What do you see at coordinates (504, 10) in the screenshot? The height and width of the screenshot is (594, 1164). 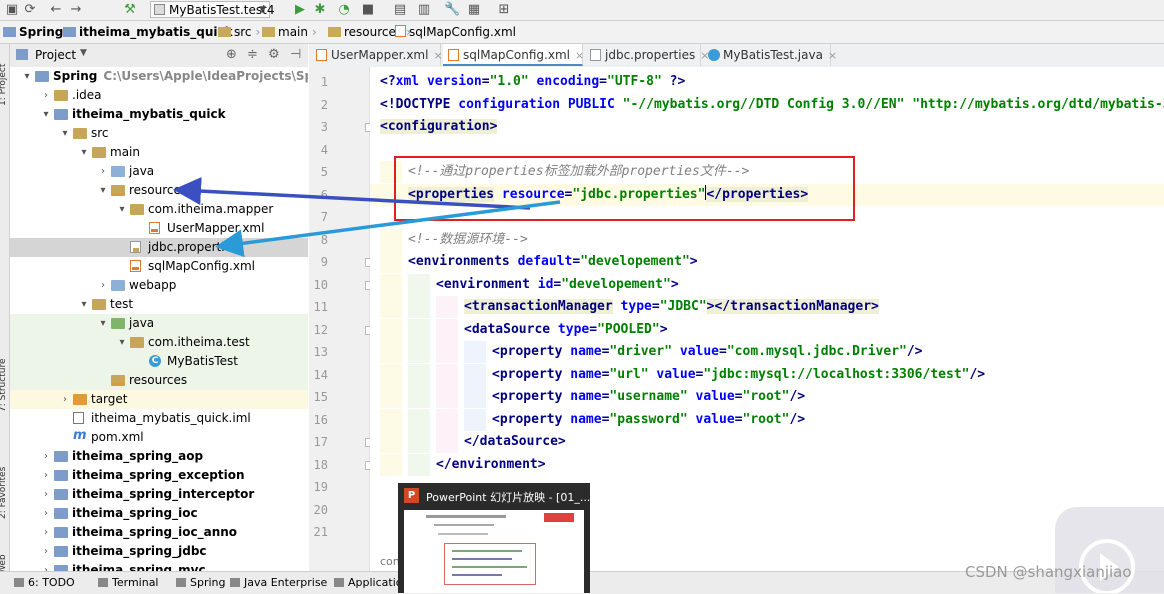 I see `structure-icon: ⊞` at bounding box center [504, 10].